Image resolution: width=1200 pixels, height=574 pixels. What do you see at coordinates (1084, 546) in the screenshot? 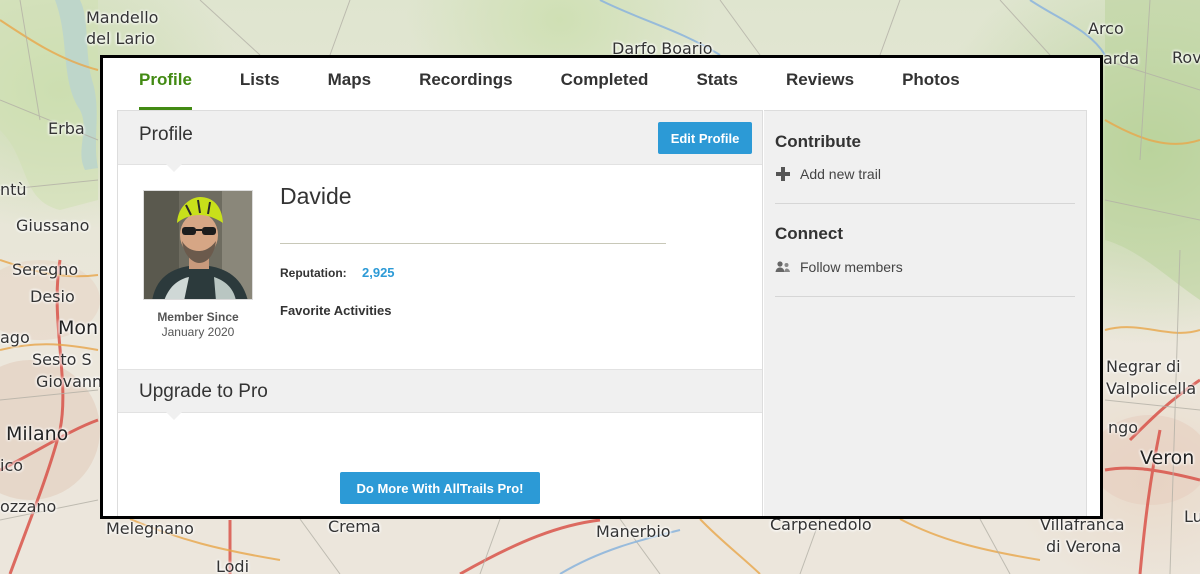
I see `map-place-label: di Verona` at bounding box center [1084, 546].